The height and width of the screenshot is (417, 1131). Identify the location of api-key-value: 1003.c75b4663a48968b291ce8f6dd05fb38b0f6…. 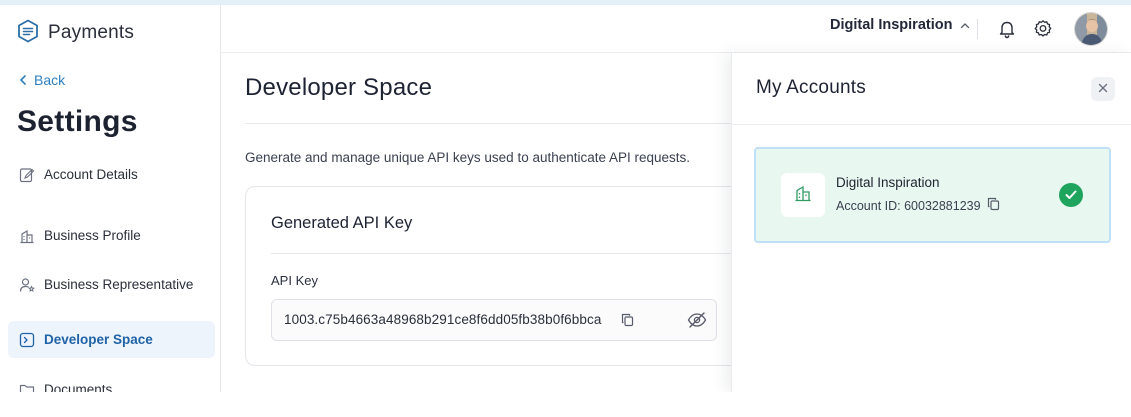
(442, 319).